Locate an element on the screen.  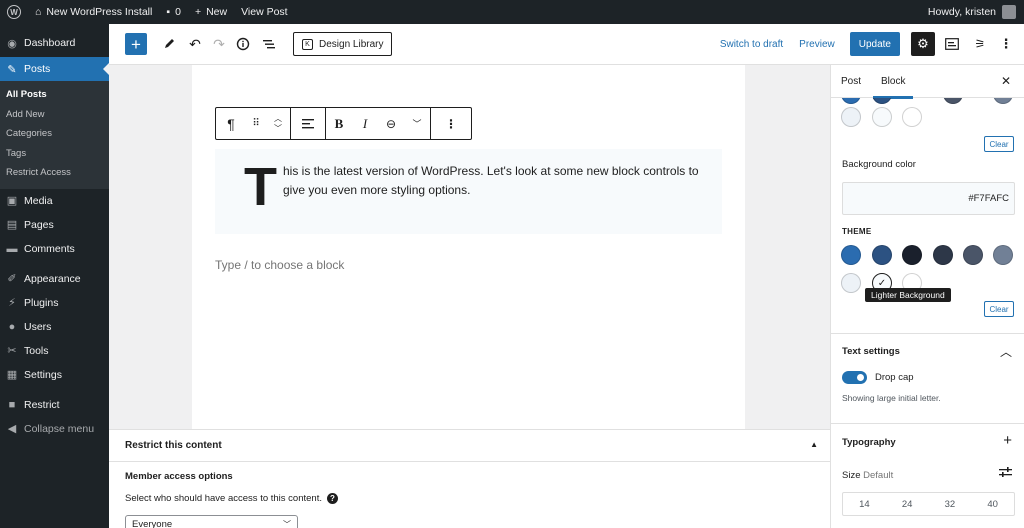
access-select: Everyone ﹀ is located at coordinates (211, 521).